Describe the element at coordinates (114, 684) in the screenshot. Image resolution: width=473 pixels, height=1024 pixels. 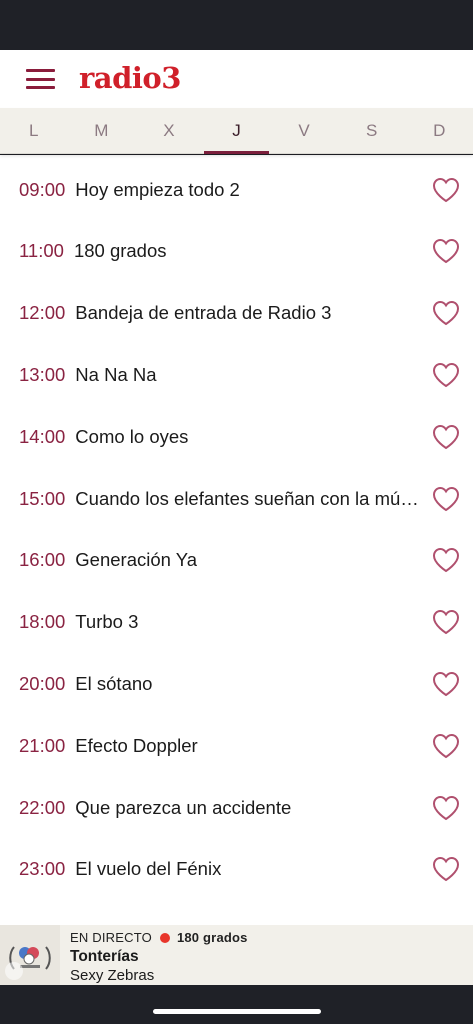
I see `program-title: El sótano` at that location.